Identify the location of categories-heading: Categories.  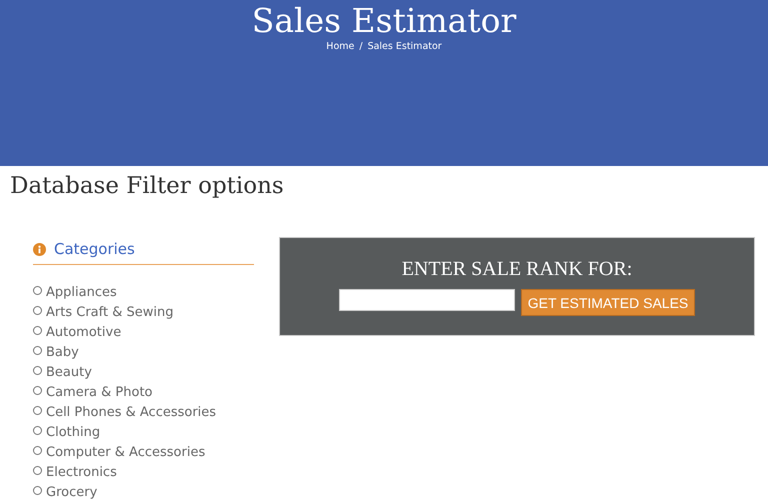
(94, 249).